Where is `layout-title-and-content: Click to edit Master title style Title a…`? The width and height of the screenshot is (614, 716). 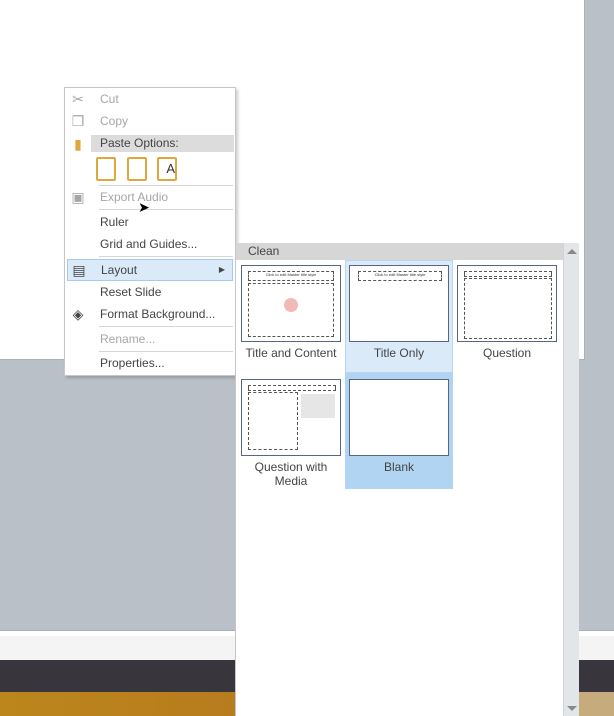 layout-title-and-content: Click to edit Master title style Title a… is located at coordinates (291, 310).